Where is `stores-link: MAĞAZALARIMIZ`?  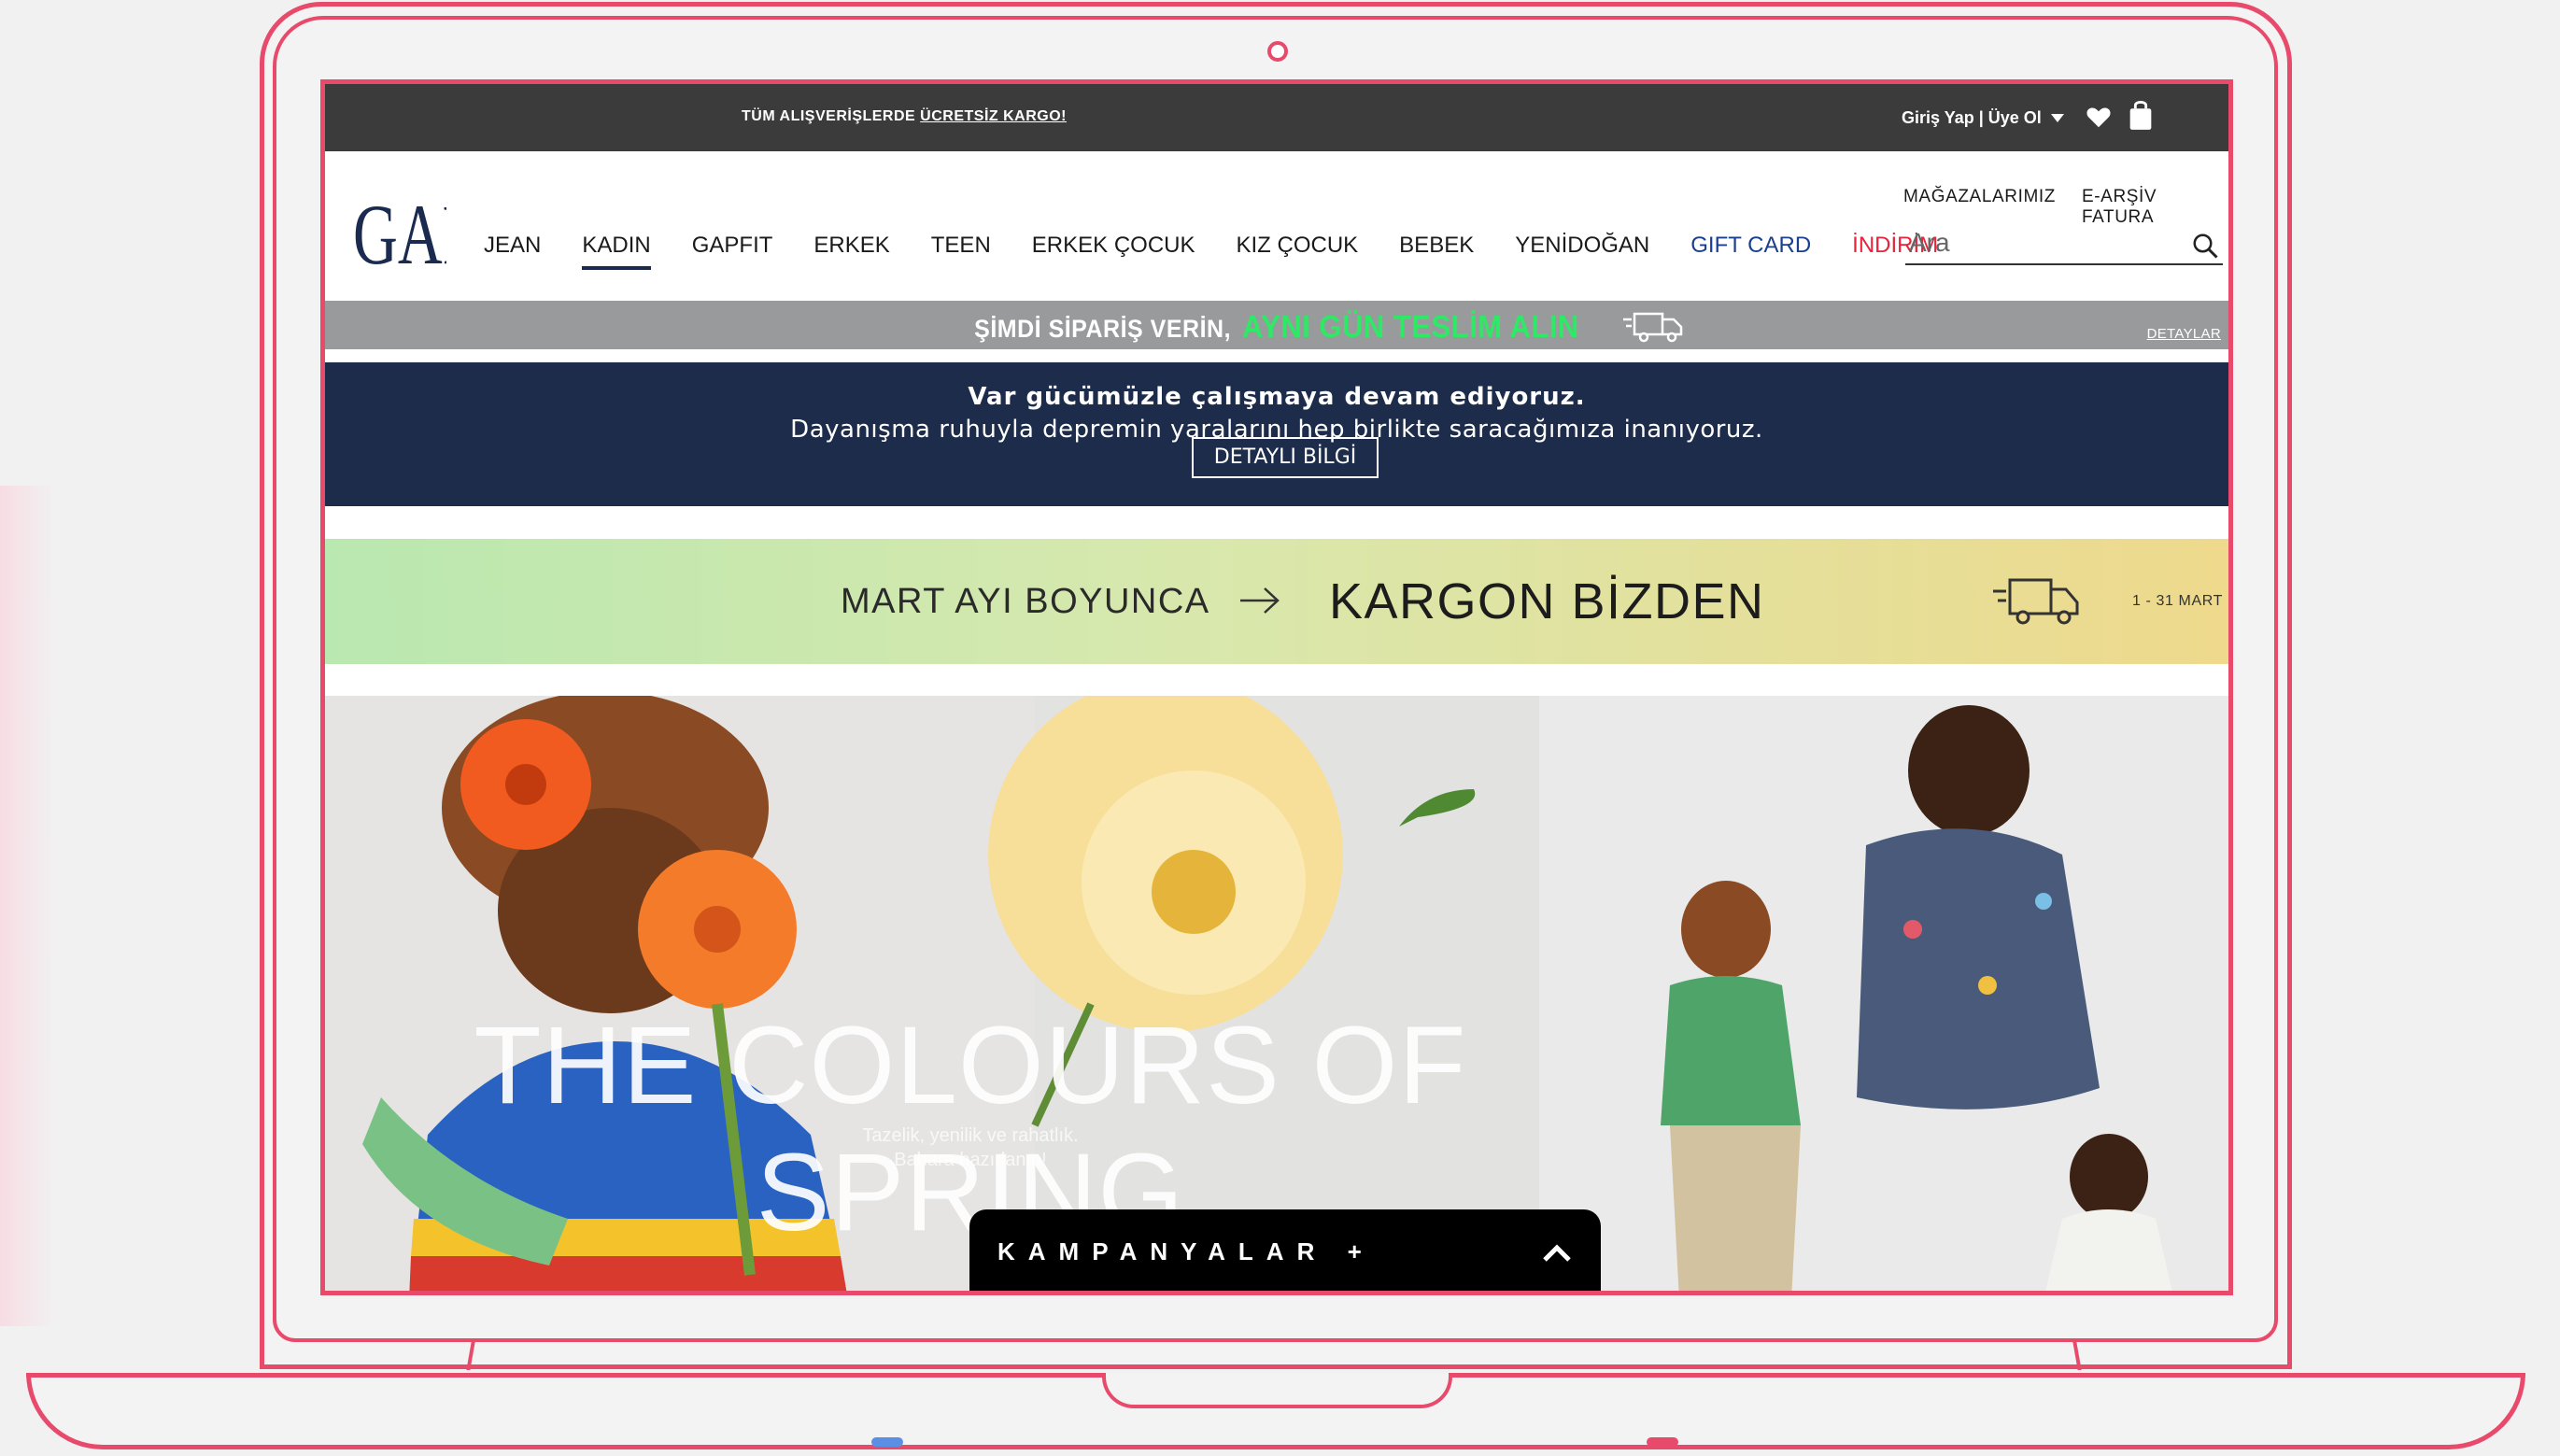 stores-link: MAĞAZALARIMIZ is located at coordinates (1980, 207).